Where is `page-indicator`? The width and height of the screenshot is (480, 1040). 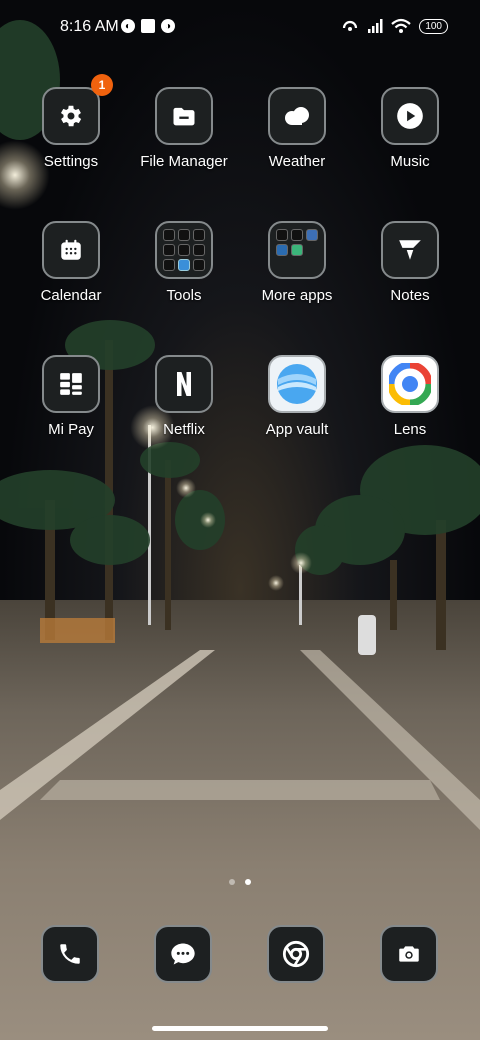
page-indicator is located at coordinates (240, 882).